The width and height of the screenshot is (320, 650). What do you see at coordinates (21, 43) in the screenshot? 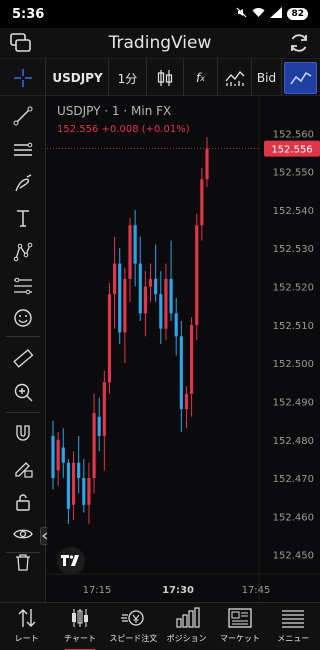
I see `layout-switch-icon` at bounding box center [21, 43].